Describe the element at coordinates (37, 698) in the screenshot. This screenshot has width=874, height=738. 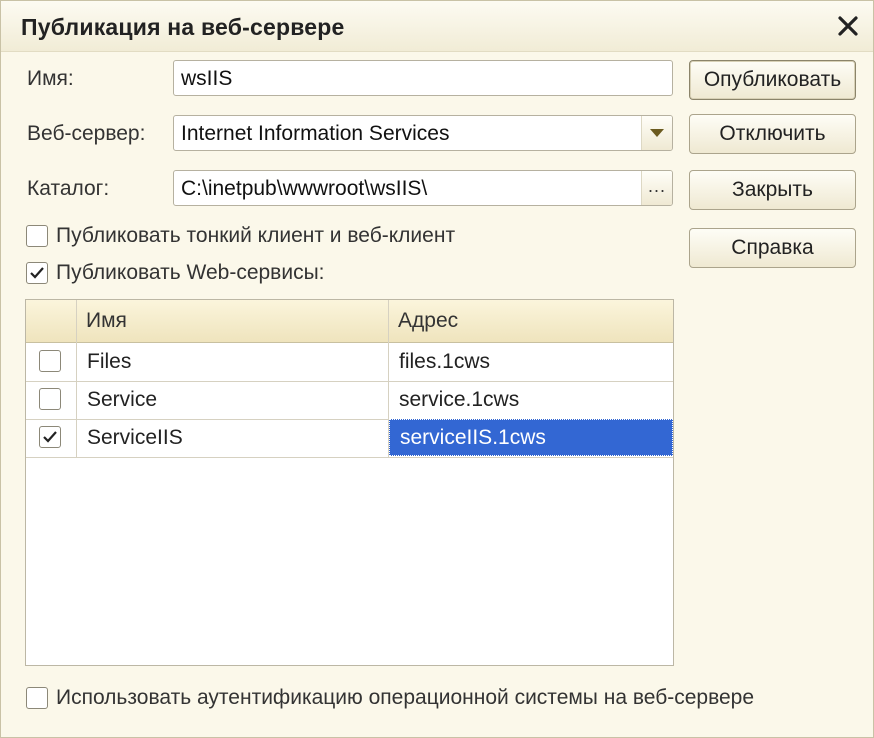
I see `os-auth-checkbox` at that location.